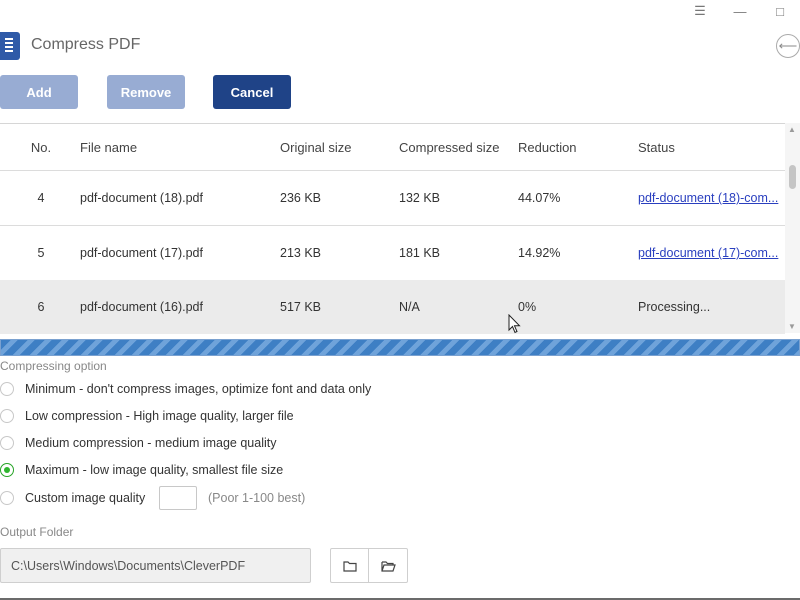  I want to click on window-controls: ☰ — □, so click(740, 11).